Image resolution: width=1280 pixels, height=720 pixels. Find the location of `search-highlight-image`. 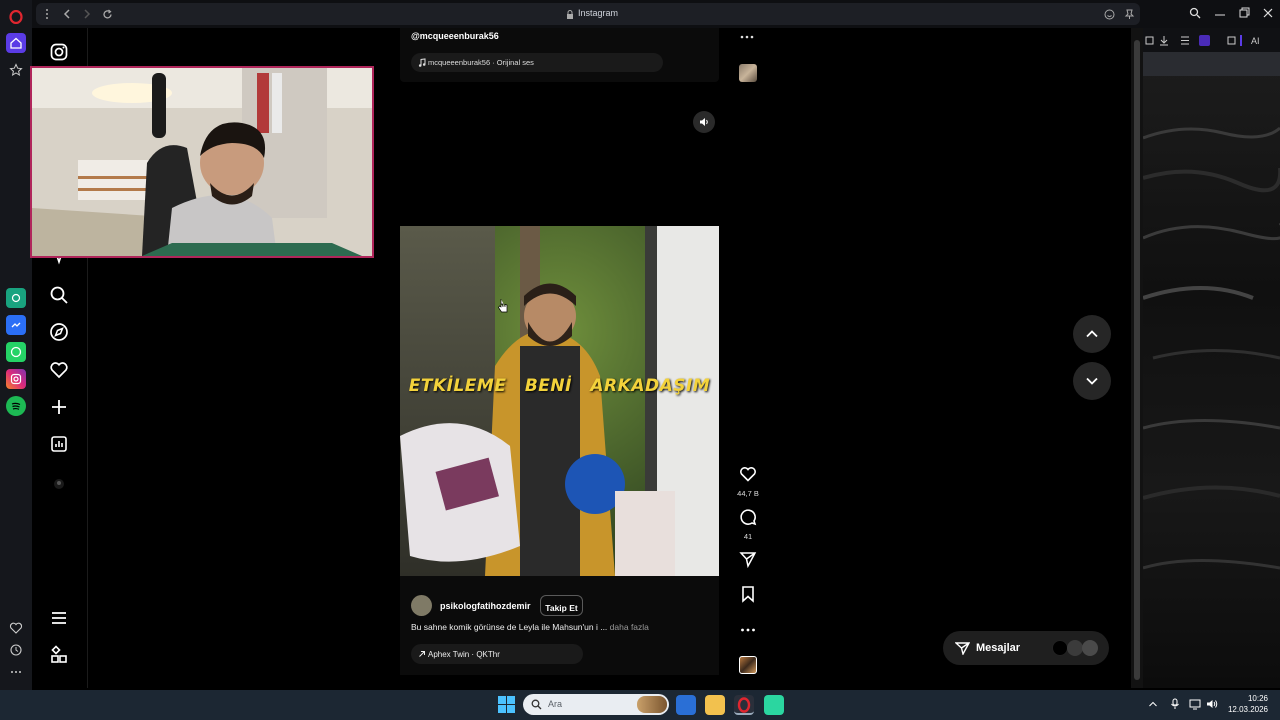

search-highlight-image is located at coordinates (652, 704).